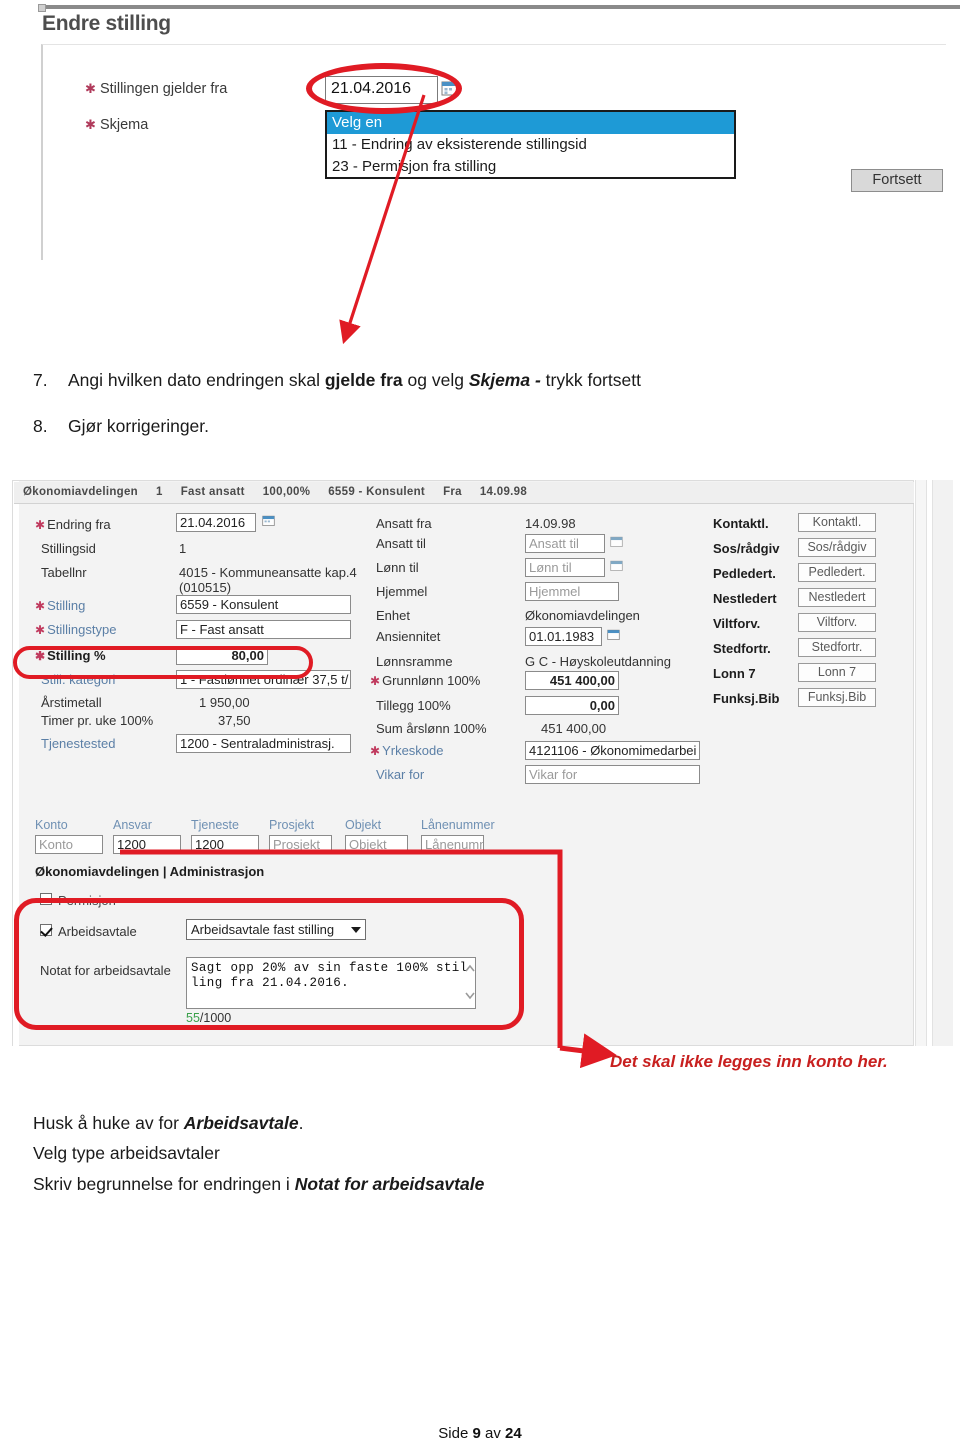 The width and height of the screenshot is (960, 1455). I want to click on page-footer: Side 9 av 24, so click(480, 1433).